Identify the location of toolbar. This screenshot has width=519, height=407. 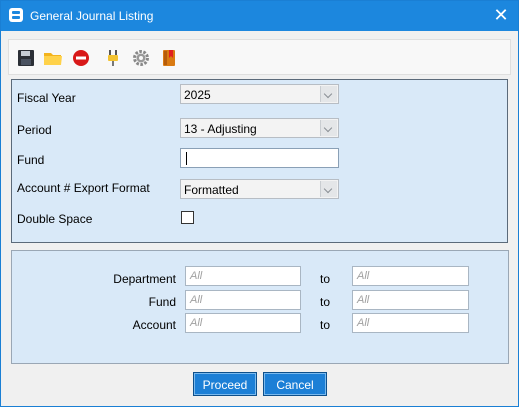
(259, 57).